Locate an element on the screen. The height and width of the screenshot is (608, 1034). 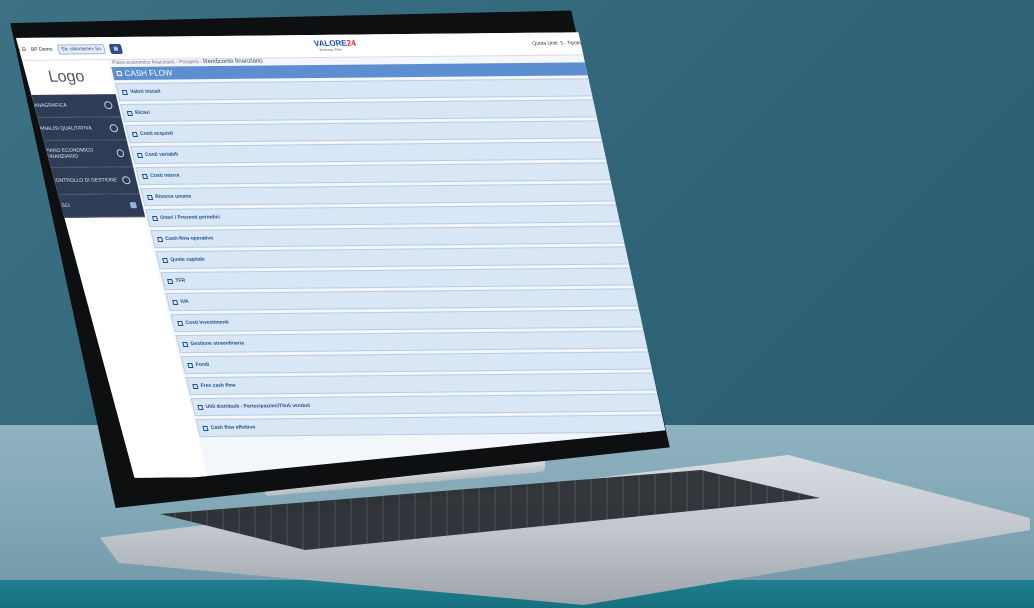
certified-badge: ✓ Dati certificati is located at coordinates (609, 77).